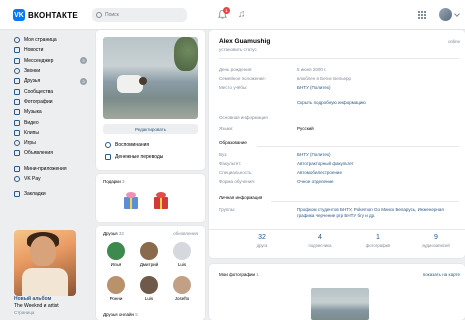  I want to click on photo-head, so click(143, 81).